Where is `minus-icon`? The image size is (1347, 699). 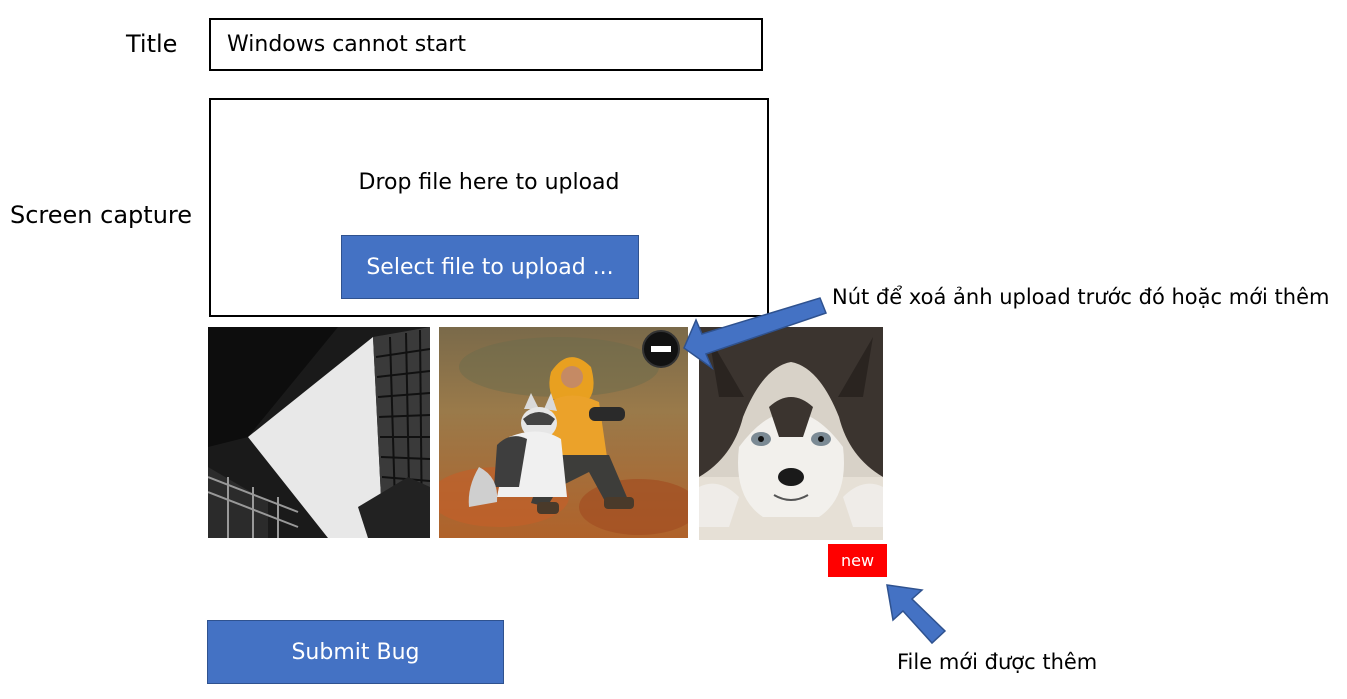 minus-icon is located at coordinates (661, 349).